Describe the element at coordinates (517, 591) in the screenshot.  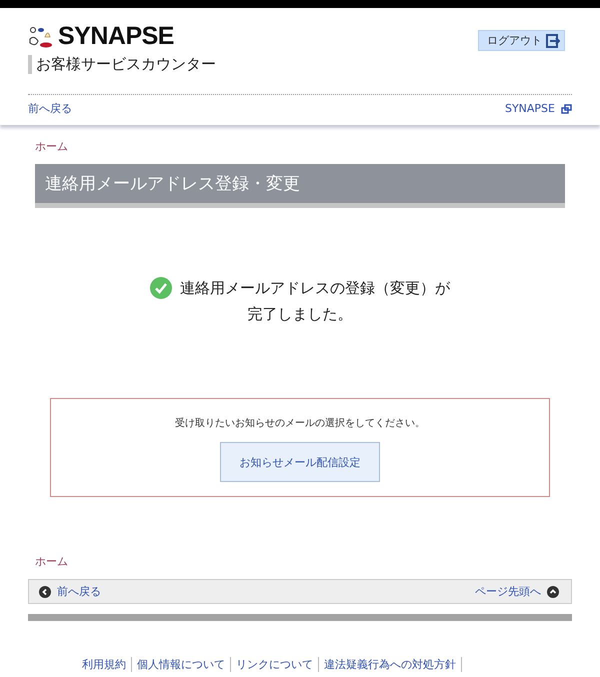
I see `page-top-link: ページ先頭へ` at that location.